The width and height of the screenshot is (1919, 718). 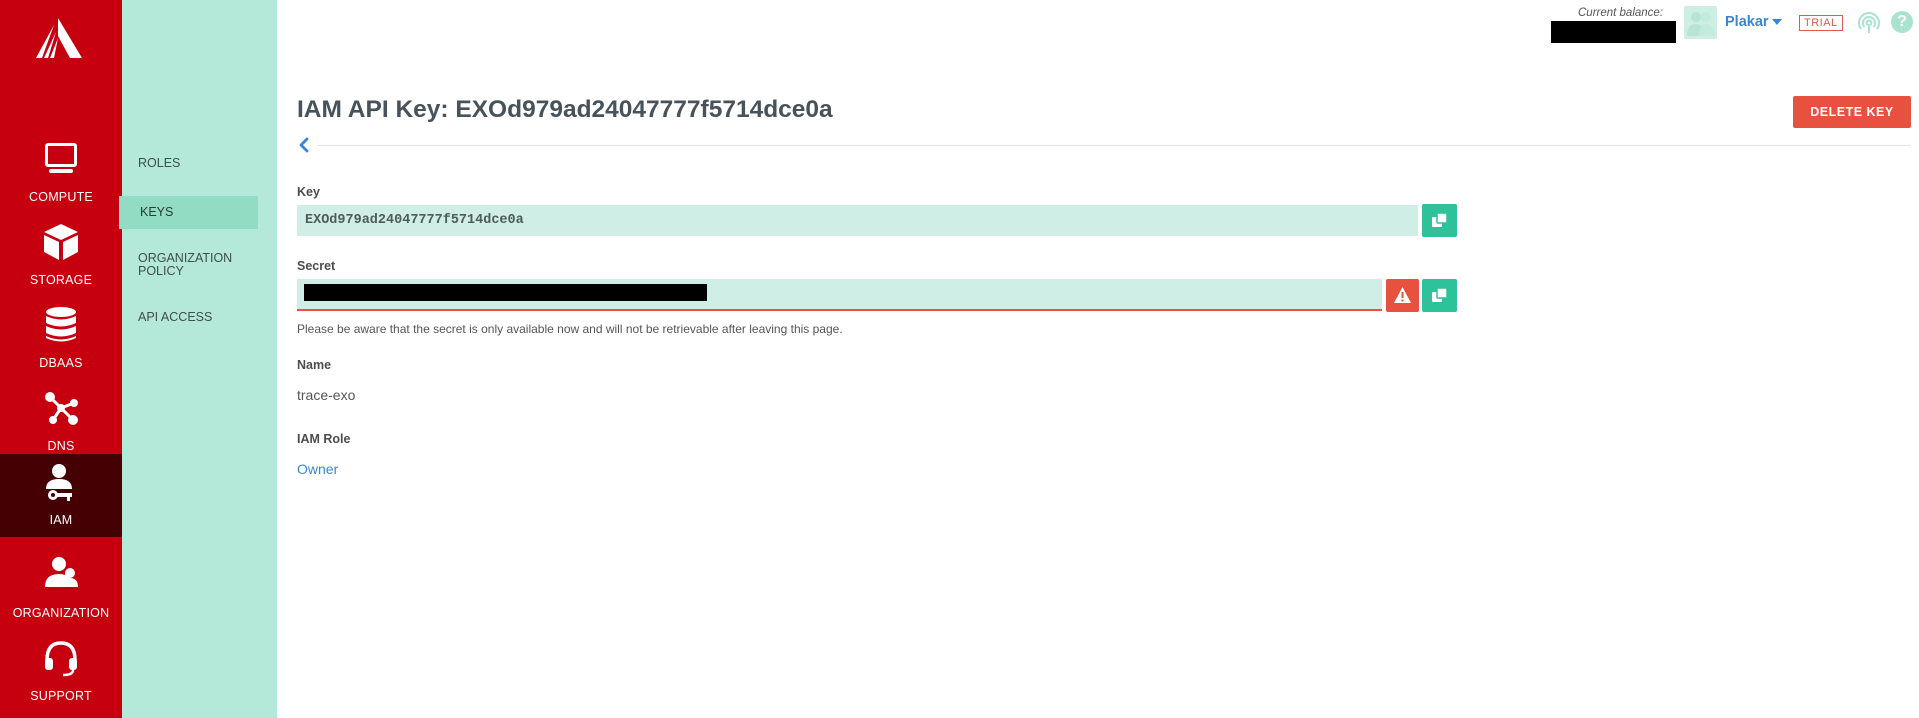 What do you see at coordinates (61, 324) in the screenshot?
I see `database-icon` at bounding box center [61, 324].